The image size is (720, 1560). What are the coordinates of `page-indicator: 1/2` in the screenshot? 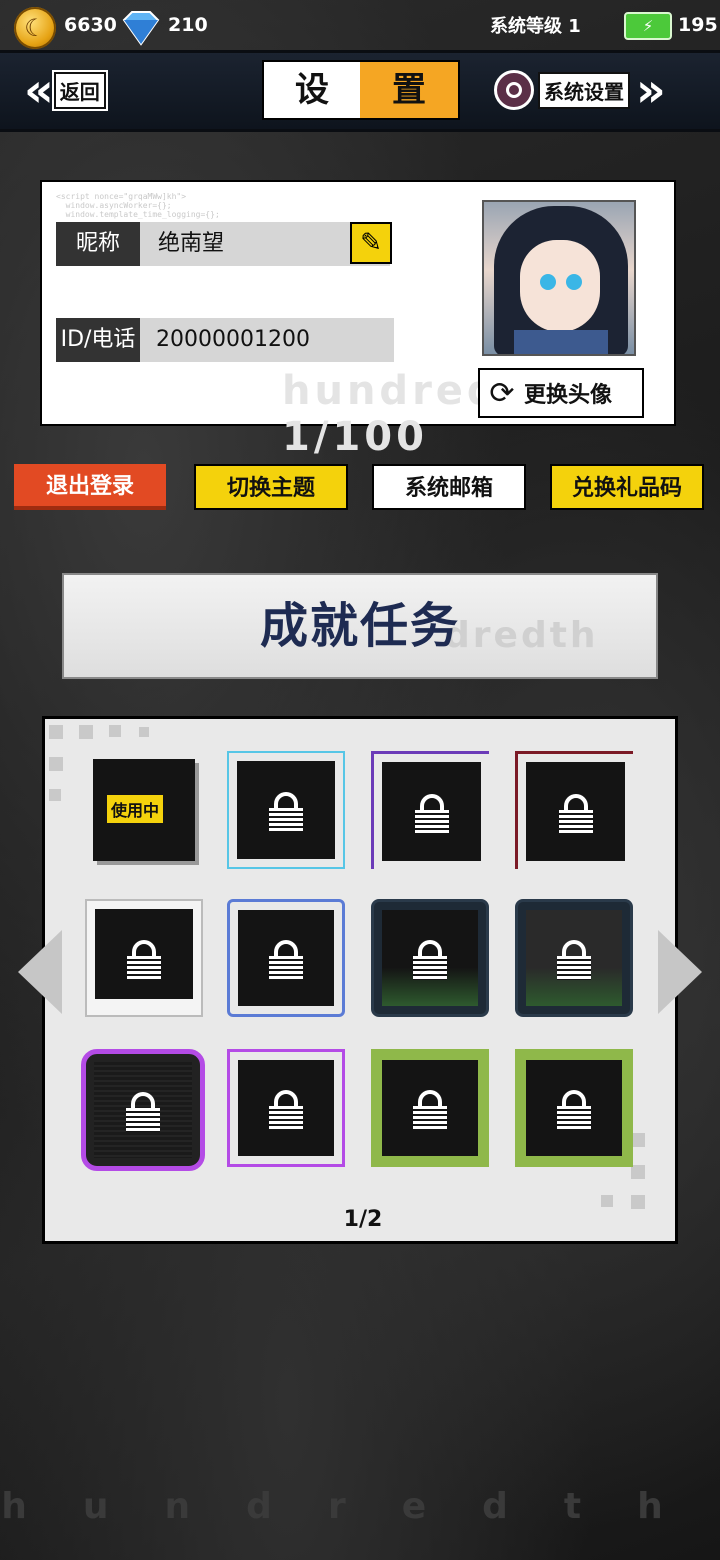 It's located at (363, 1219).